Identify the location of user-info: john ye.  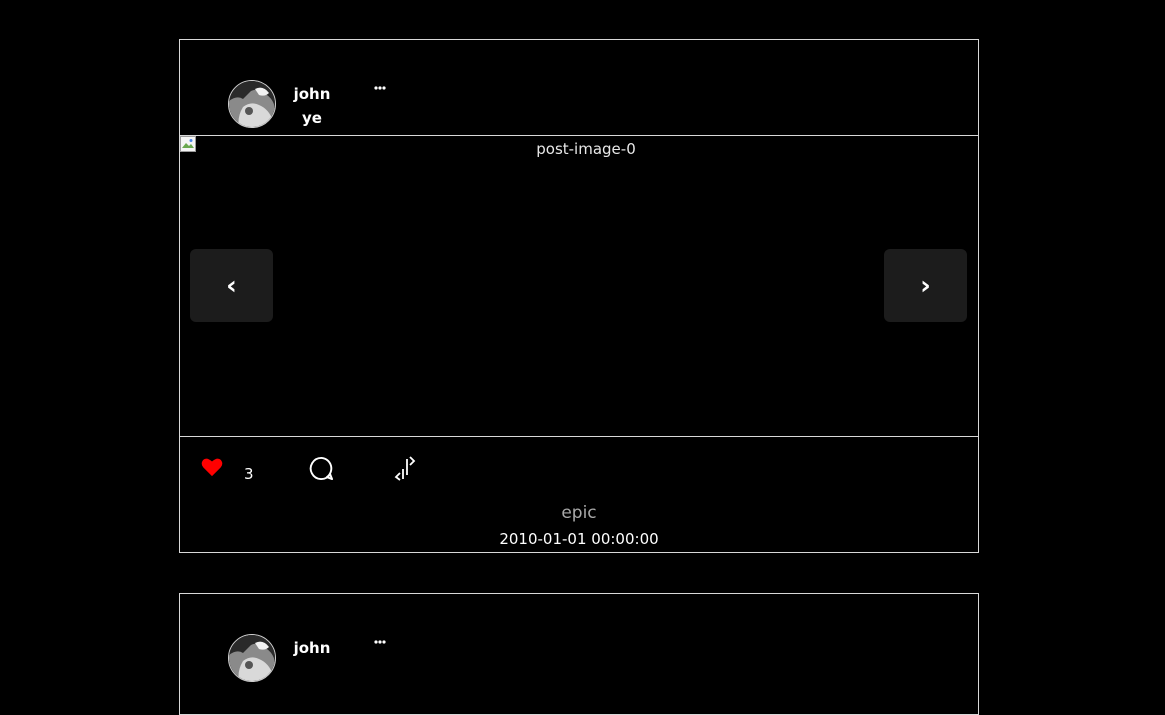
(312, 106).